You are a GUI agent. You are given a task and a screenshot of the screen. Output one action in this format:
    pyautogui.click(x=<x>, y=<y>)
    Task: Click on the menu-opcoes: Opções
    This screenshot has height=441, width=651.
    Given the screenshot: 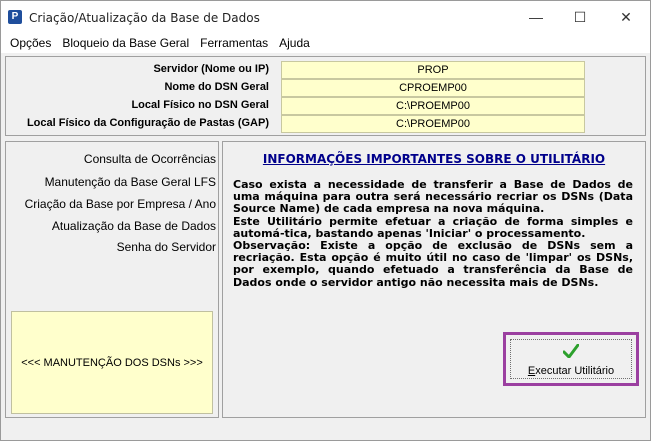 What is the action you would take?
    pyautogui.click(x=31, y=43)
    